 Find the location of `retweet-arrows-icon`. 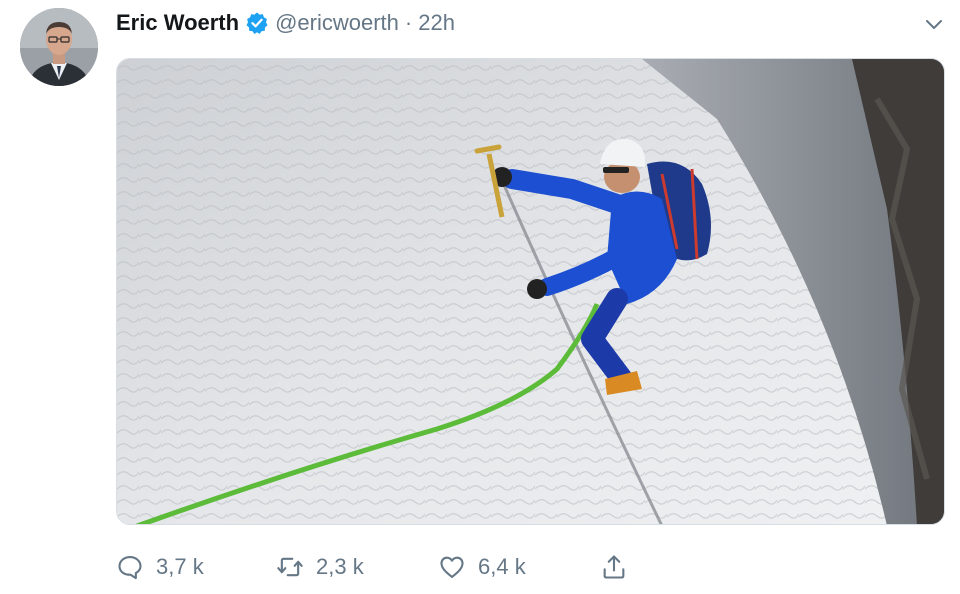

retweet-arrows-icon is located at coordinates (290, 567).